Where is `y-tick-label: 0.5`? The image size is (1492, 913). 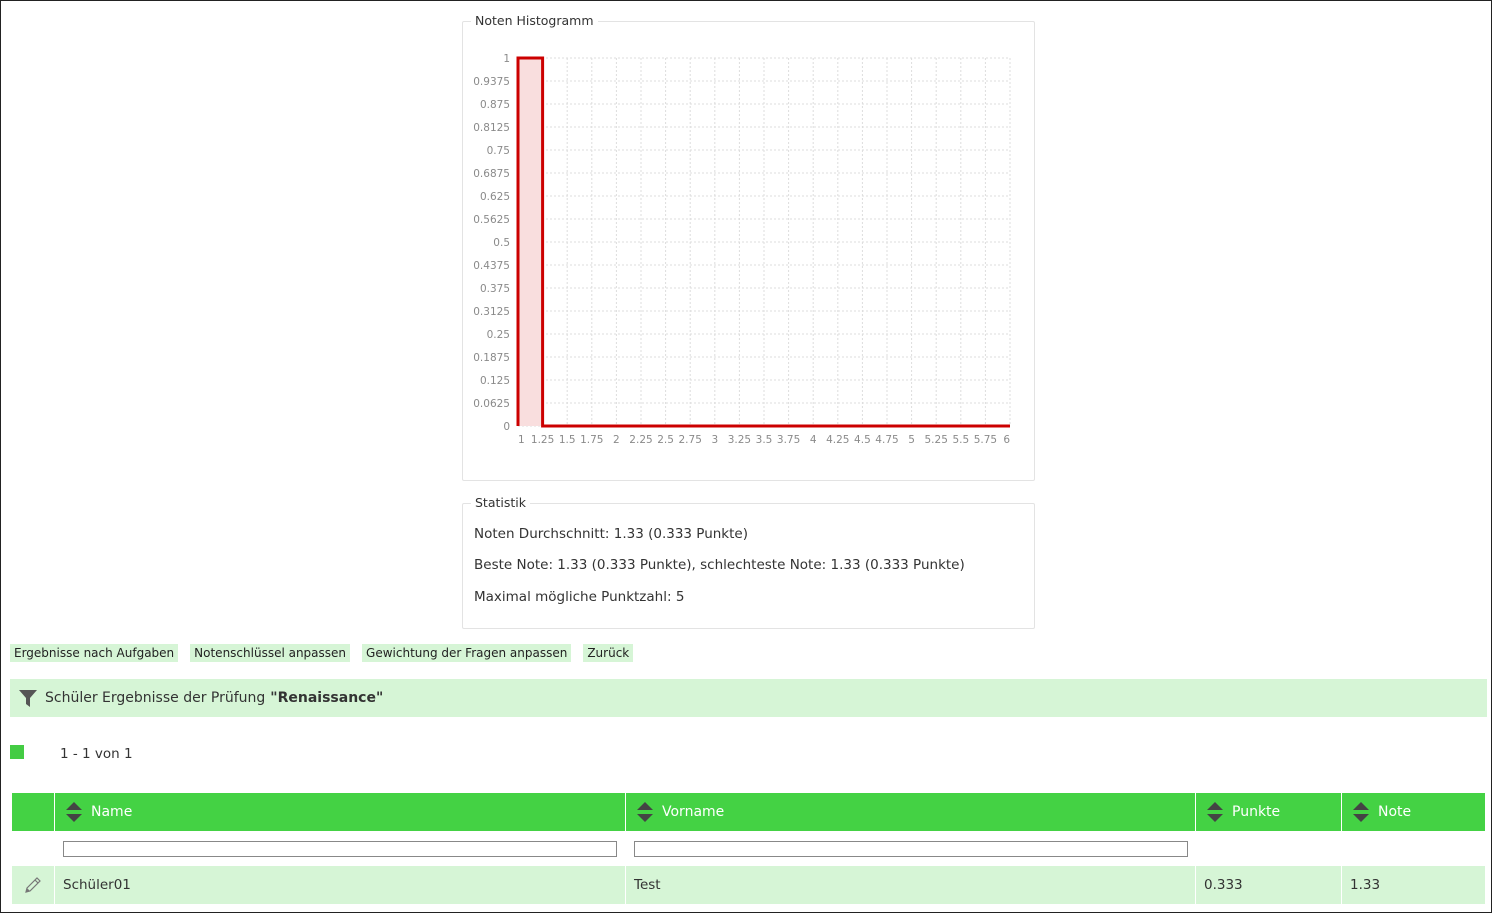 y-tick-label: 0.5 is located at coordinates (501, 243).